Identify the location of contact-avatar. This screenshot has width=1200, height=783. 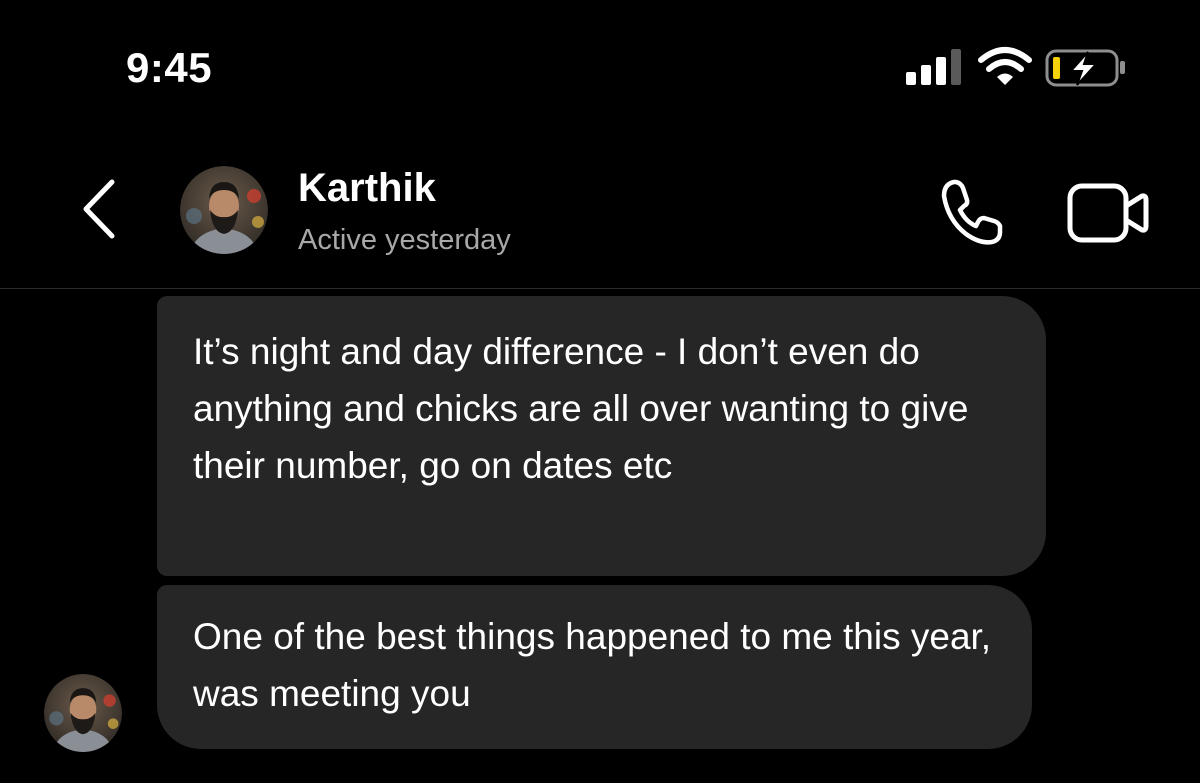
(224, 210).